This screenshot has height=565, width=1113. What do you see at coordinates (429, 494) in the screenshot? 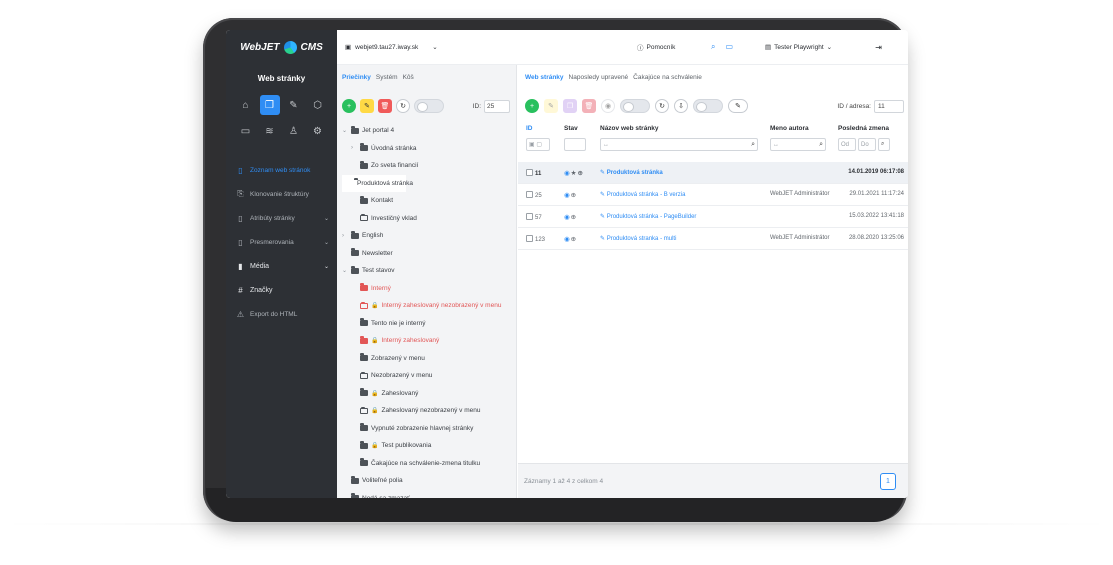
I see `tree-node: Nedá sa zmazať` at bounding box center [429, 494].